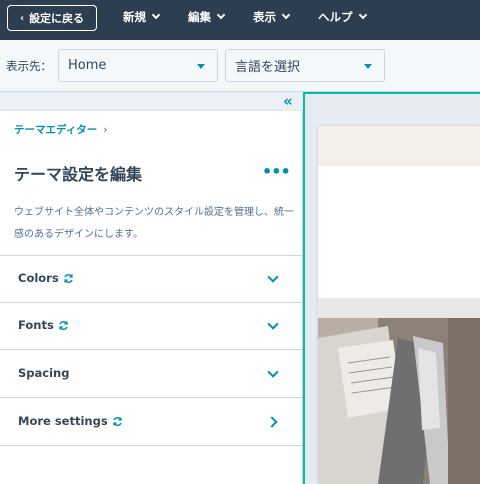  I want to click on accordion-colors-label: Colors, so click(38, 278).